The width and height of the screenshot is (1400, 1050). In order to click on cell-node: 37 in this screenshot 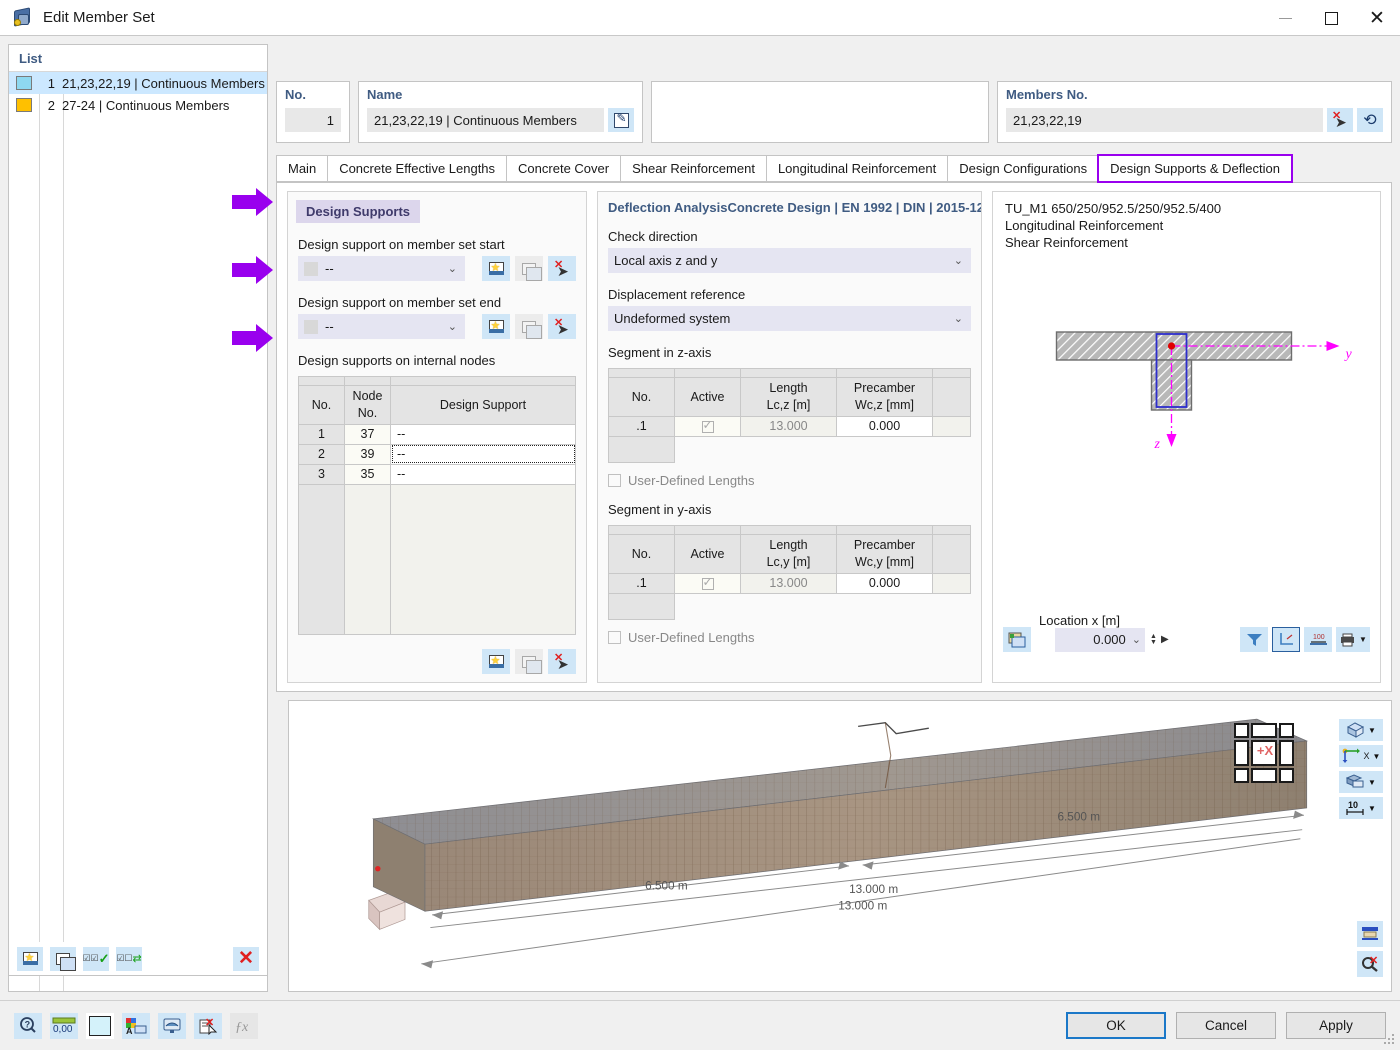, I will do `click(367, 434)`.